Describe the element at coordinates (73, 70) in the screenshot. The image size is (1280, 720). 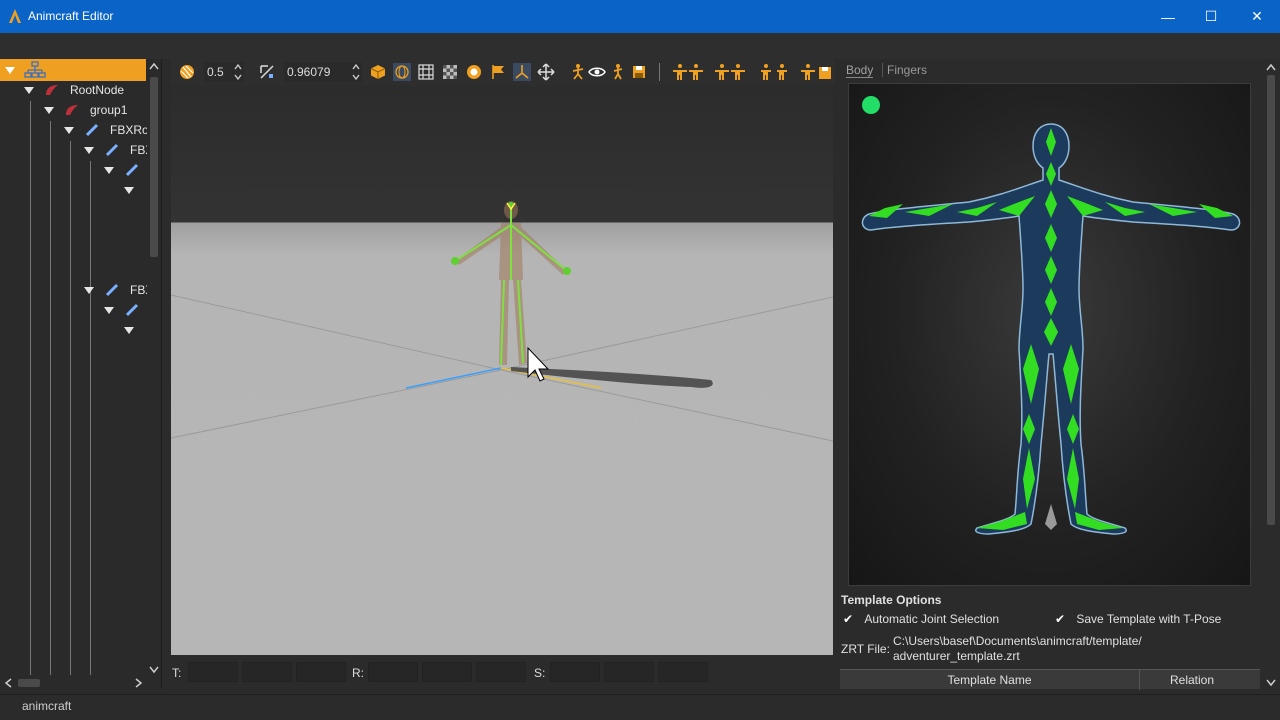
I see `tree-root-row` at that location.